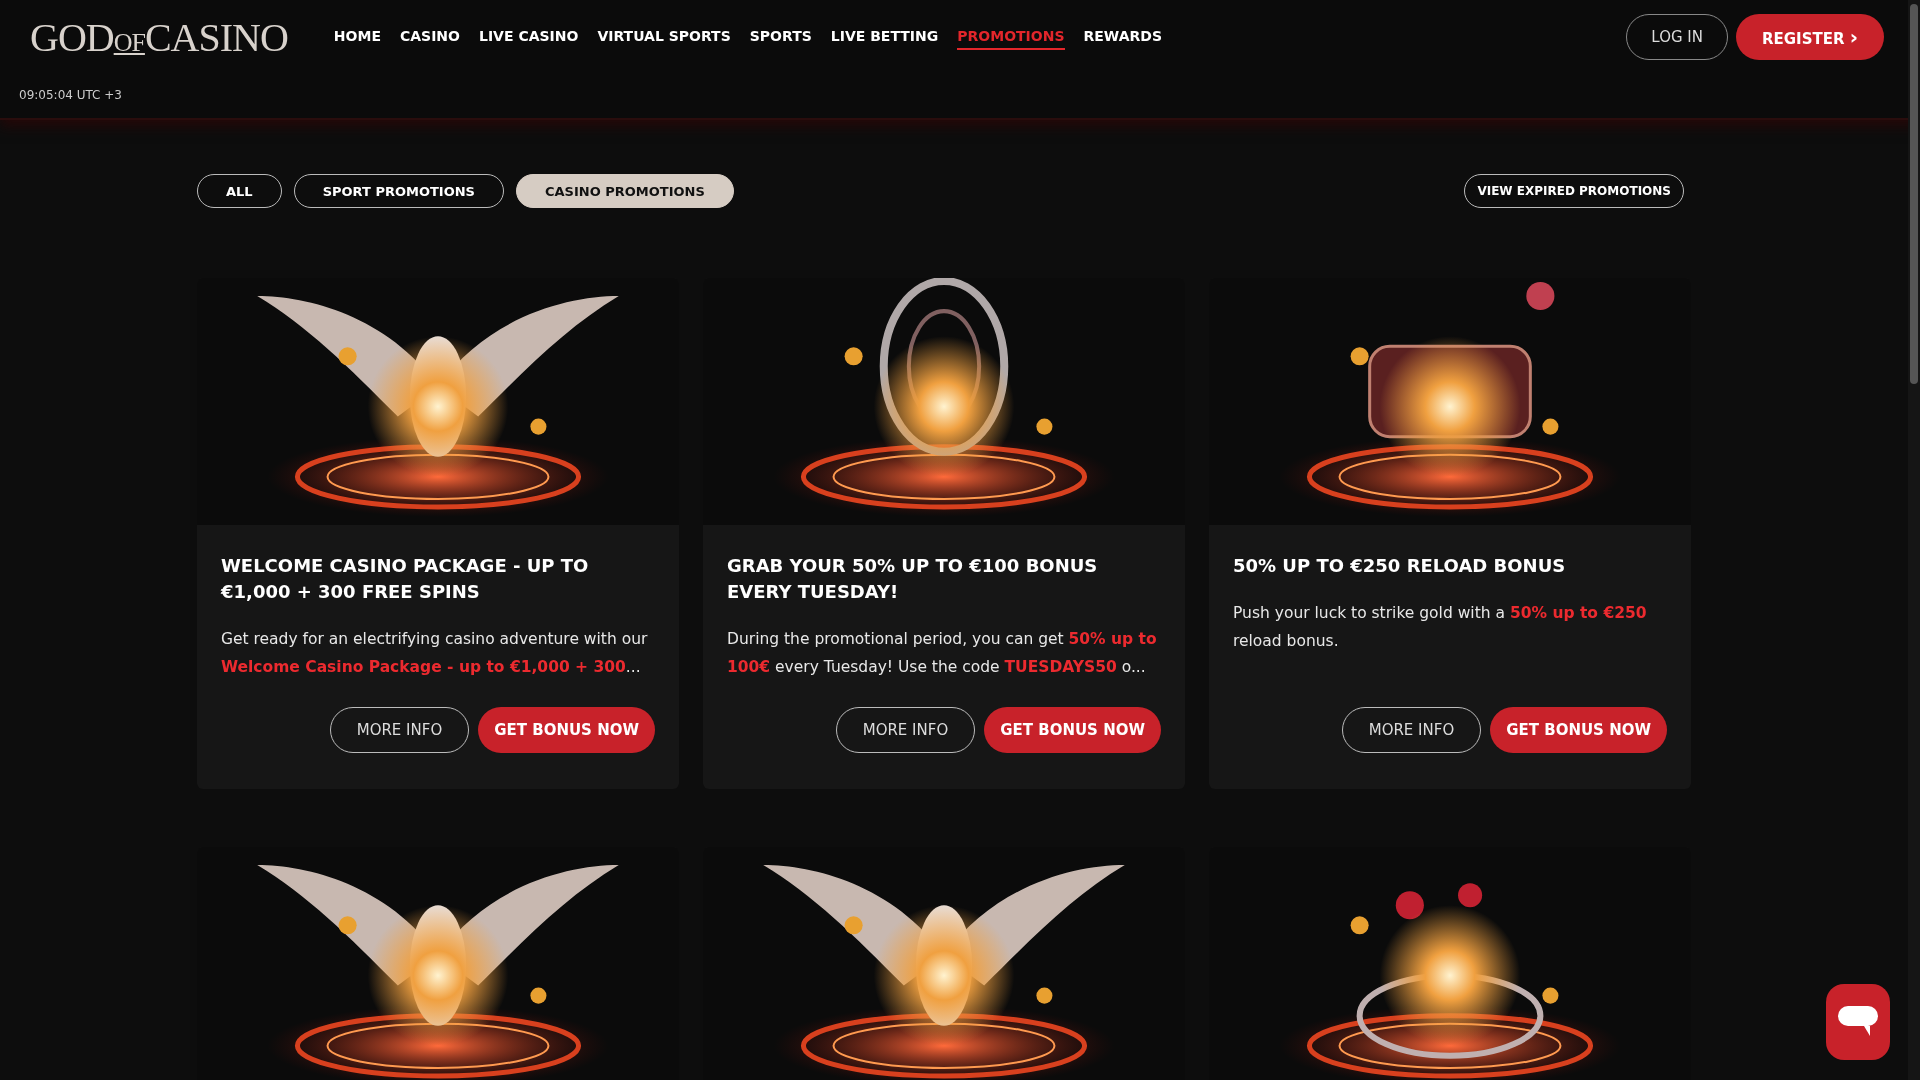 The image size is (1920, 1080). What do you see at coordinates (429, 37) in the screenshot?
I see `nav-link: CASINO` at bounding box center [429, 37].